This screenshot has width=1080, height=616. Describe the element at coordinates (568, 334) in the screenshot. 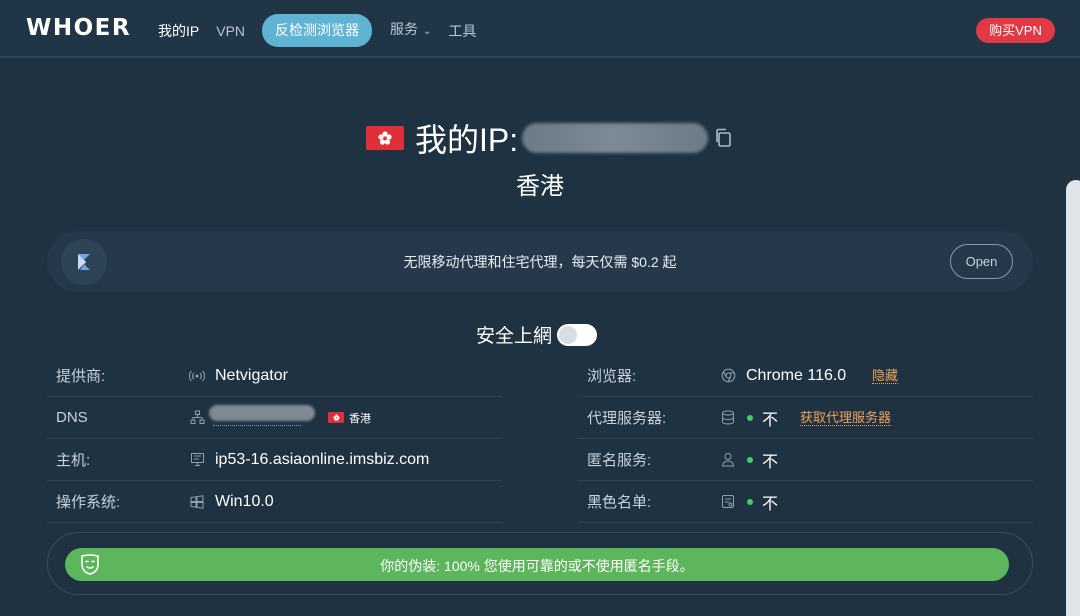

I see `toggle-knob` at that location.